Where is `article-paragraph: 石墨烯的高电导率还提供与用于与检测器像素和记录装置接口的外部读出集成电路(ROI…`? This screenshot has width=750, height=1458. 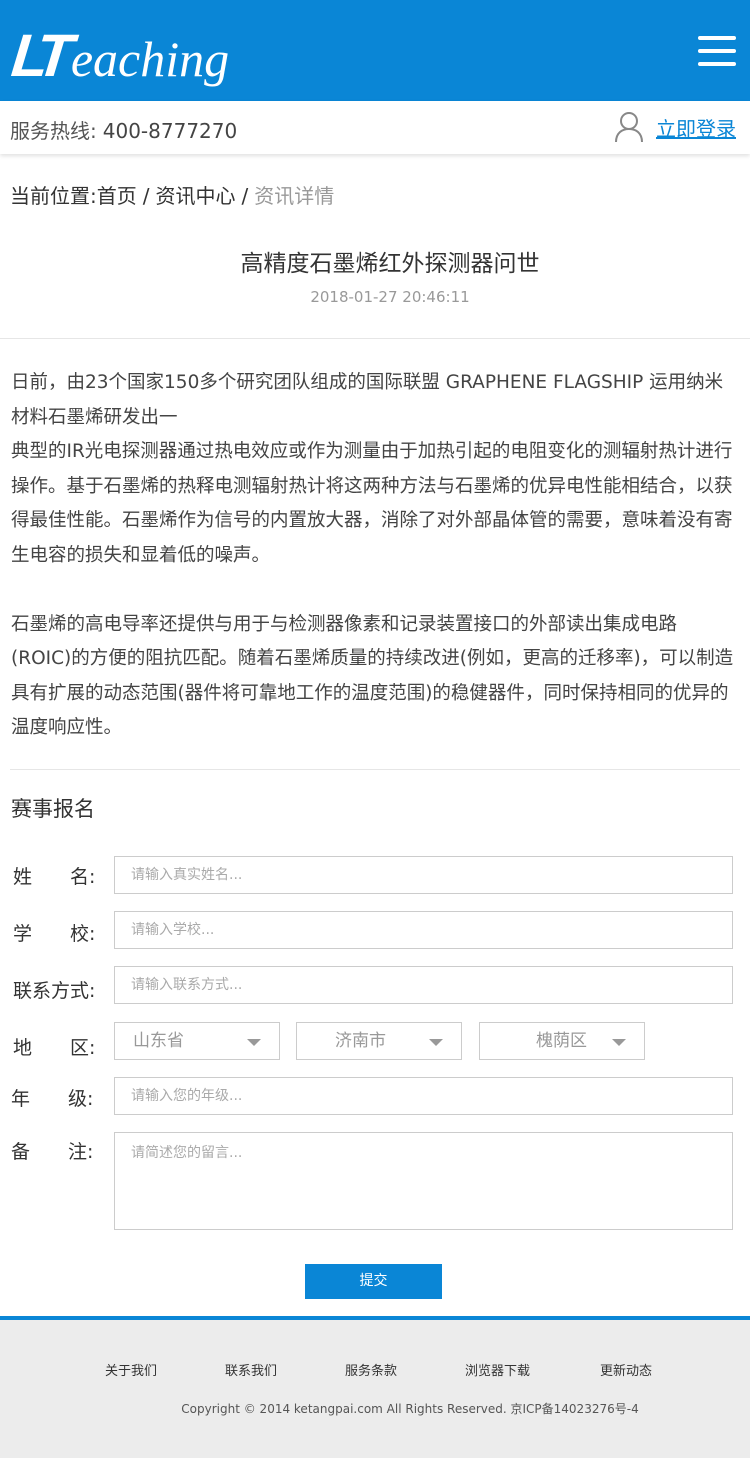
article-paragraph: 石墨烯的高电导率还提供与用于与检测器像素和记录装置接口的外部读出集成电路(ROI… is located at coordinates (372, 676).